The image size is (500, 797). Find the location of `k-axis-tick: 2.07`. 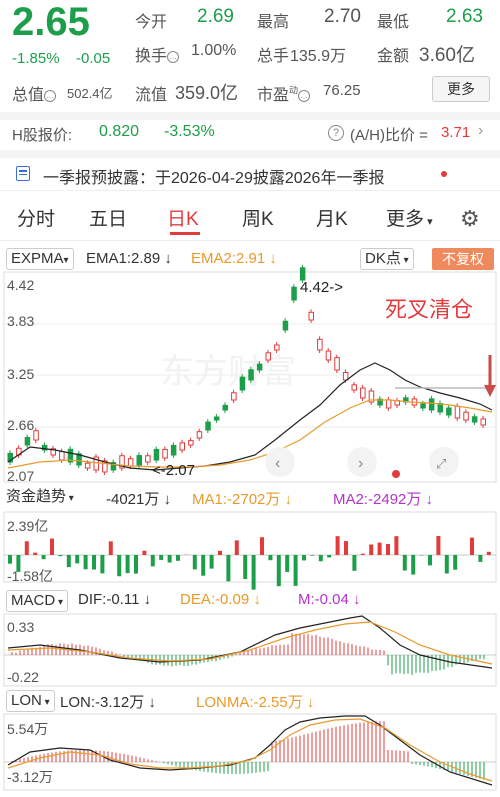

k-axis-tick: 2.07 is located at coordinates (21, 476).